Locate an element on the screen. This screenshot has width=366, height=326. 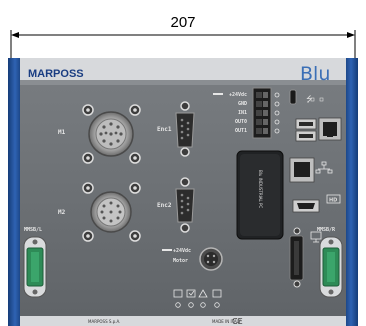
mmsb-right-connector is located at coordinates (331, 267).